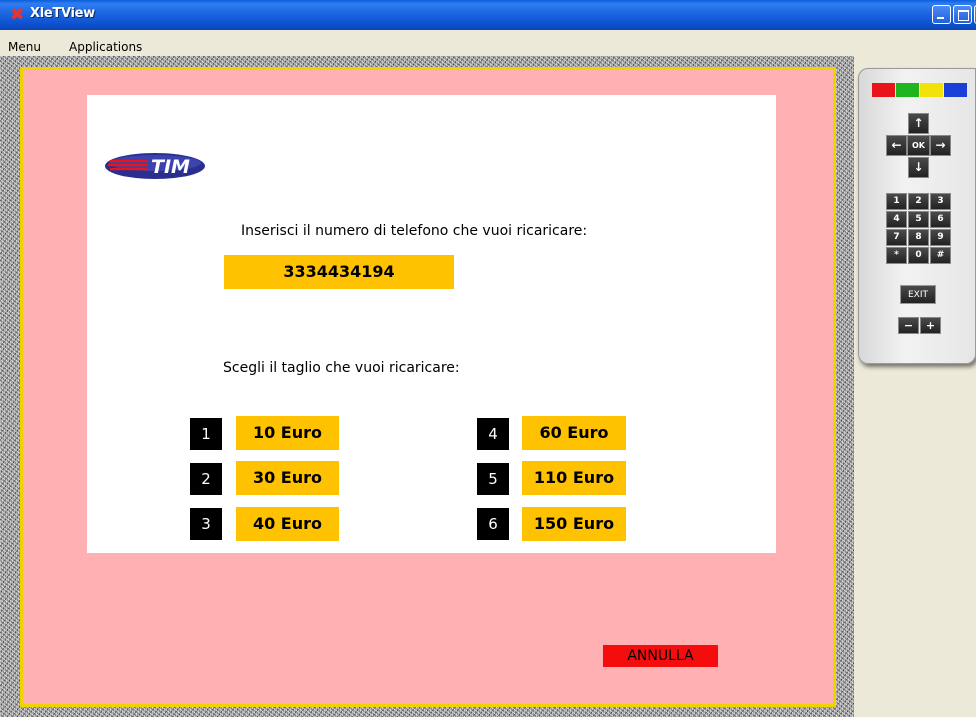  Describe the element at coordinates (931, 90) in the screenshot. I see `yellow-button` at that location.